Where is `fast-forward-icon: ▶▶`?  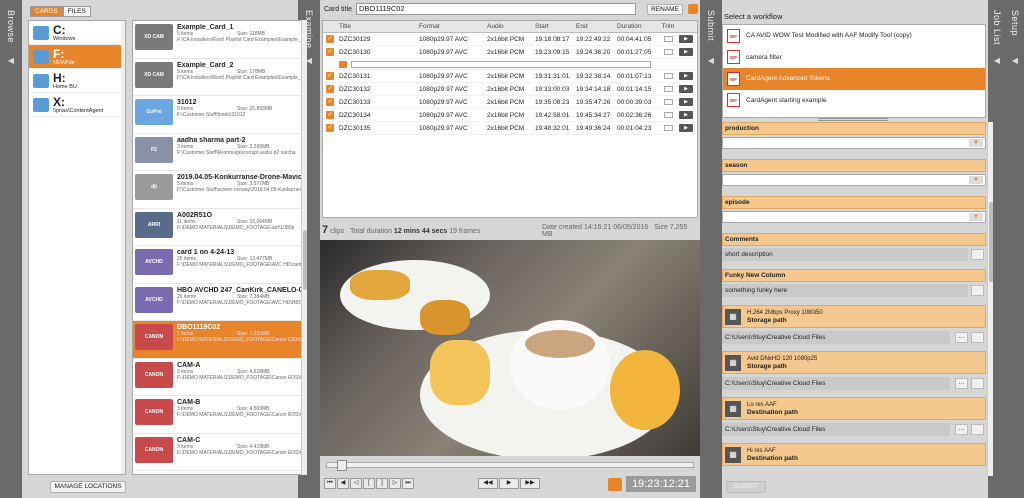
fast-forward-icon: ▶▶ is located at coordinates (530, 483).